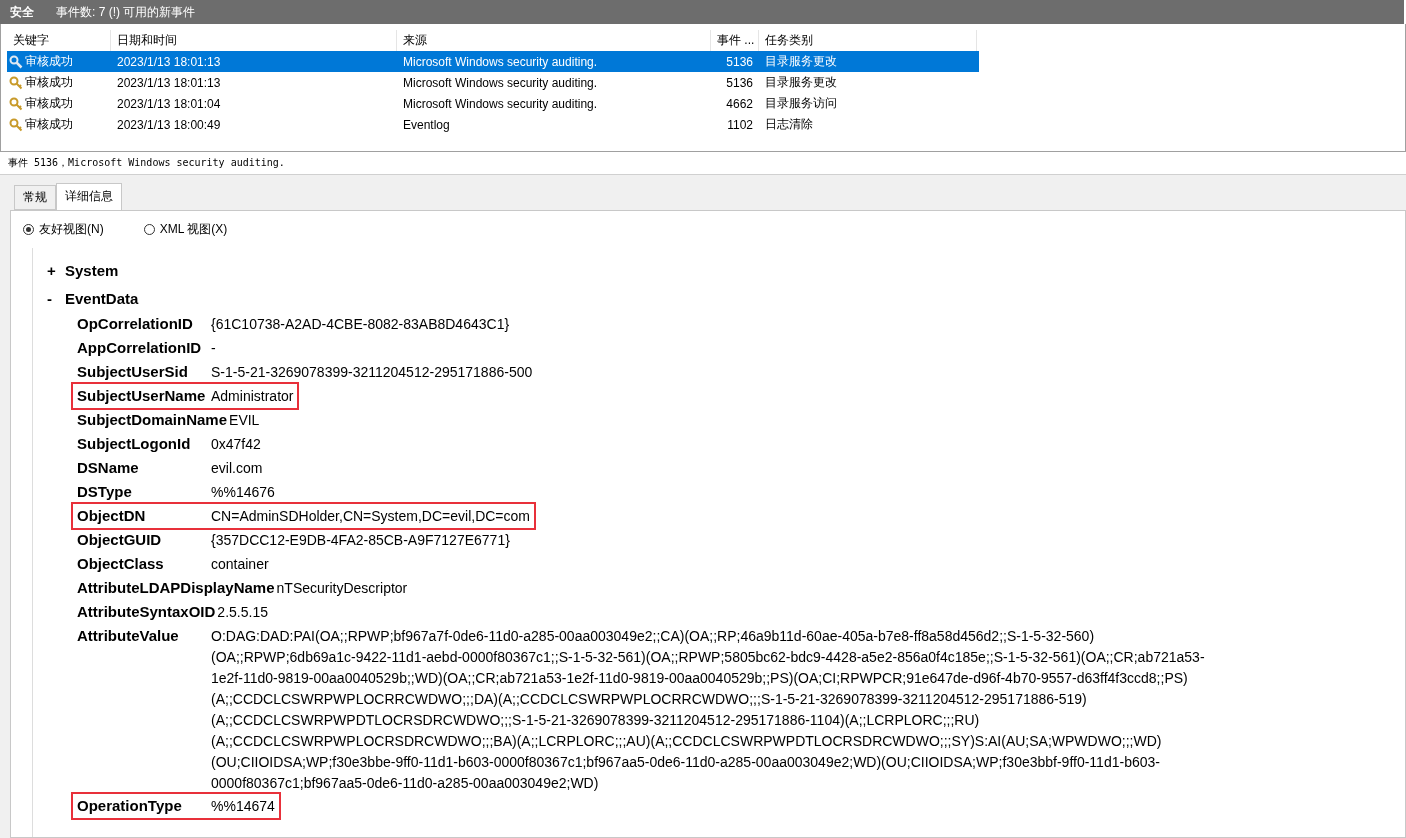 The height and width of the screenshot is (838, 1406). What do you see at coordinates (237, 468) in the screenshot?
I see `field-value: evil.com` at bounding box center [237, 468].